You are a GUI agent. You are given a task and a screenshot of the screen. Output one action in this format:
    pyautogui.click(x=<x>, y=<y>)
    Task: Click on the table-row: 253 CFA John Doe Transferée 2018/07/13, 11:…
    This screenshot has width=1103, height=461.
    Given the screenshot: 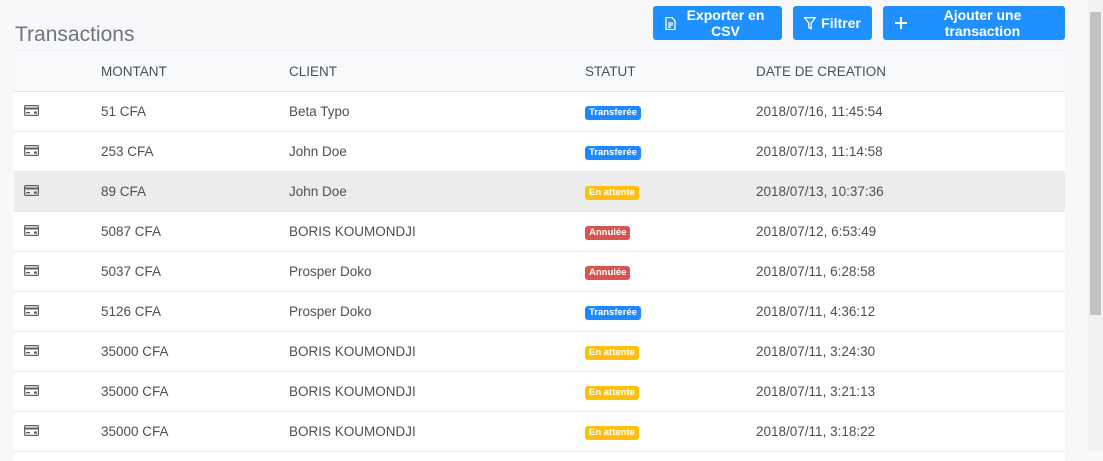 What is the action you would take?
    pyautogui.click(x=539, y=152)
    